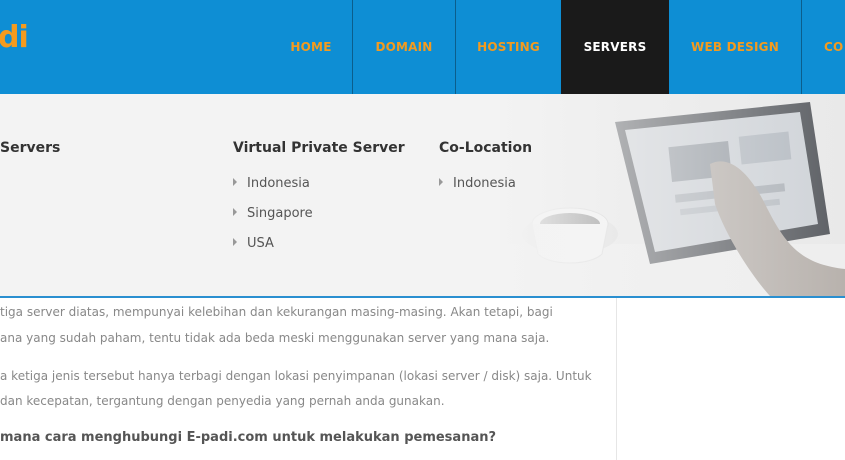 The image size is (845, 460). I want to click on menu-link-label: USA, so click(260, 243).